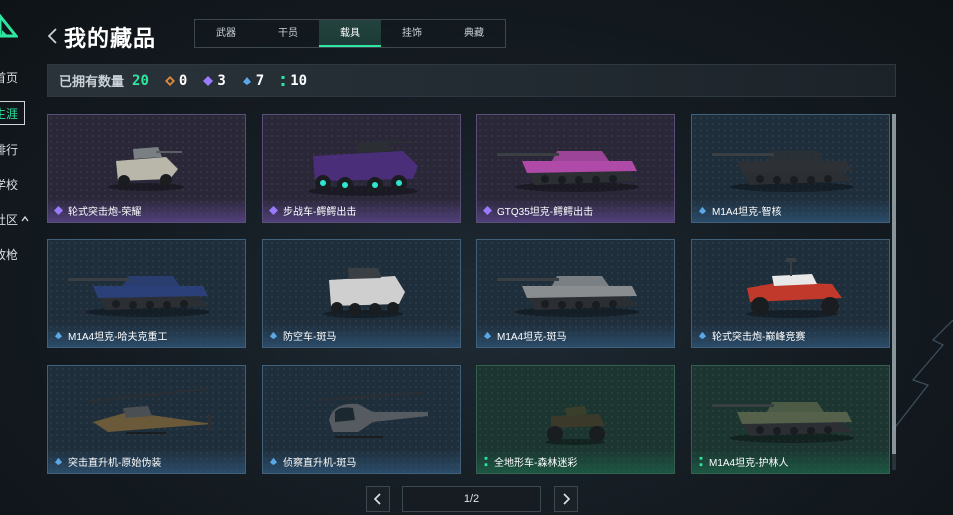  I want to click on rarity-count-value: 7, so click(260, 80).